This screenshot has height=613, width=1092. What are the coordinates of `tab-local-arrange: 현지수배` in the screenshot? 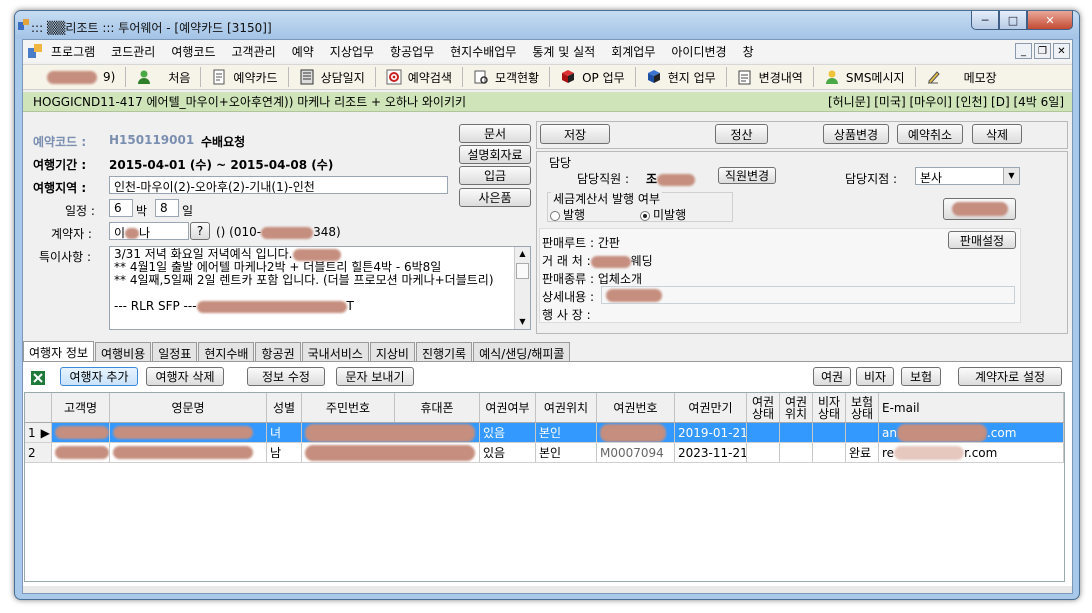 It's located at (226, 351).